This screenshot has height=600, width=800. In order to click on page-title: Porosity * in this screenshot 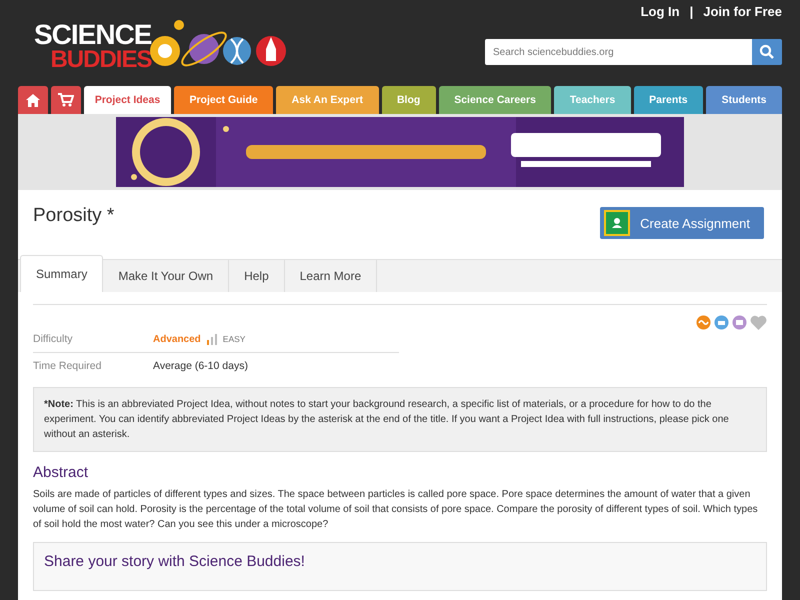, I will do `click(73, 216)`.